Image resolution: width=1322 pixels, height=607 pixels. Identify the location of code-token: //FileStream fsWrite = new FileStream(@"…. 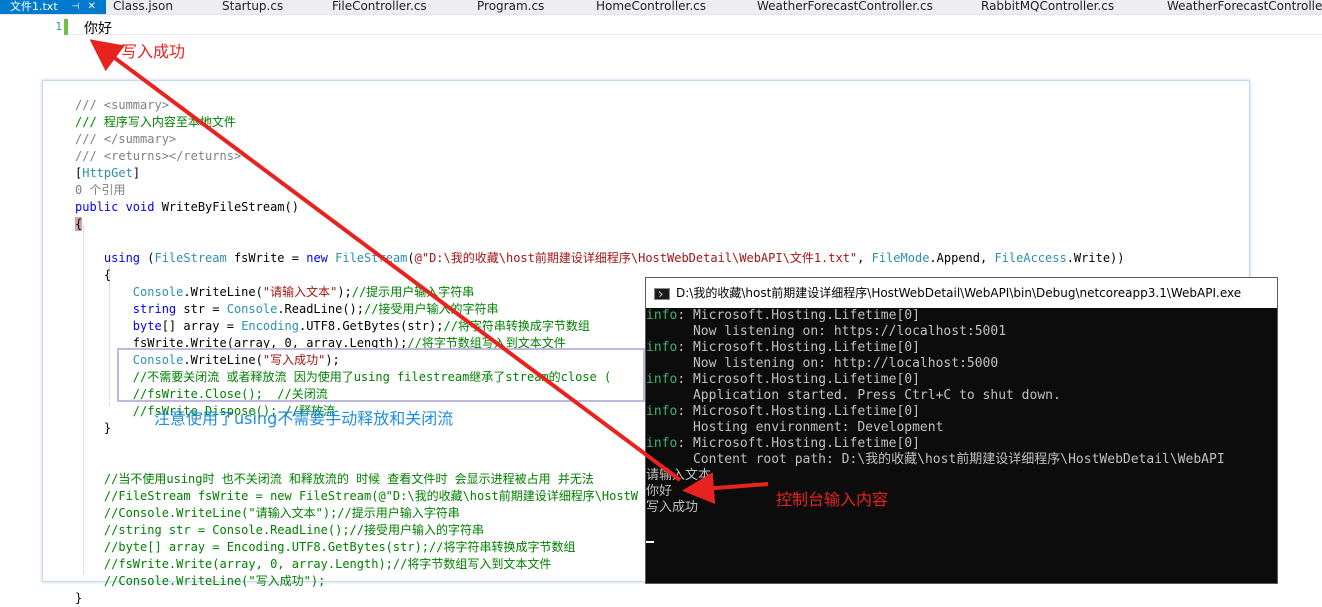
(371, 496).